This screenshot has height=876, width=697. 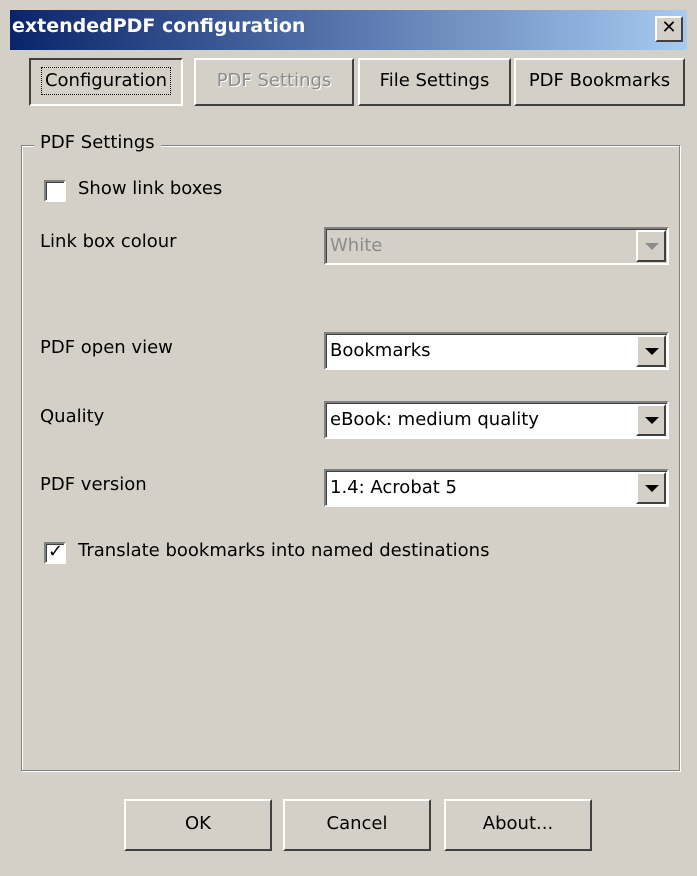 I want to click on translate-bookmarks-checkbox: ✓, so click(x=55, y=552).